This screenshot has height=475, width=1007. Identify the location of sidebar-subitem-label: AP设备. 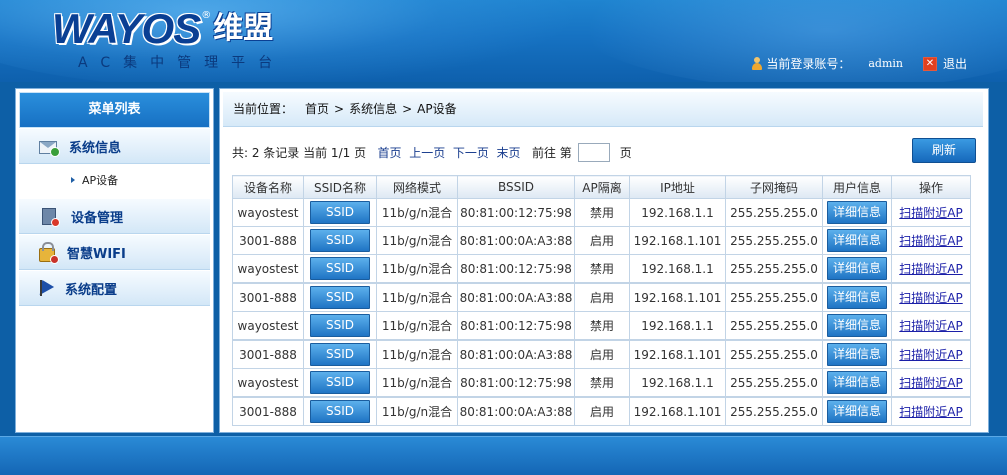
(100, 180).